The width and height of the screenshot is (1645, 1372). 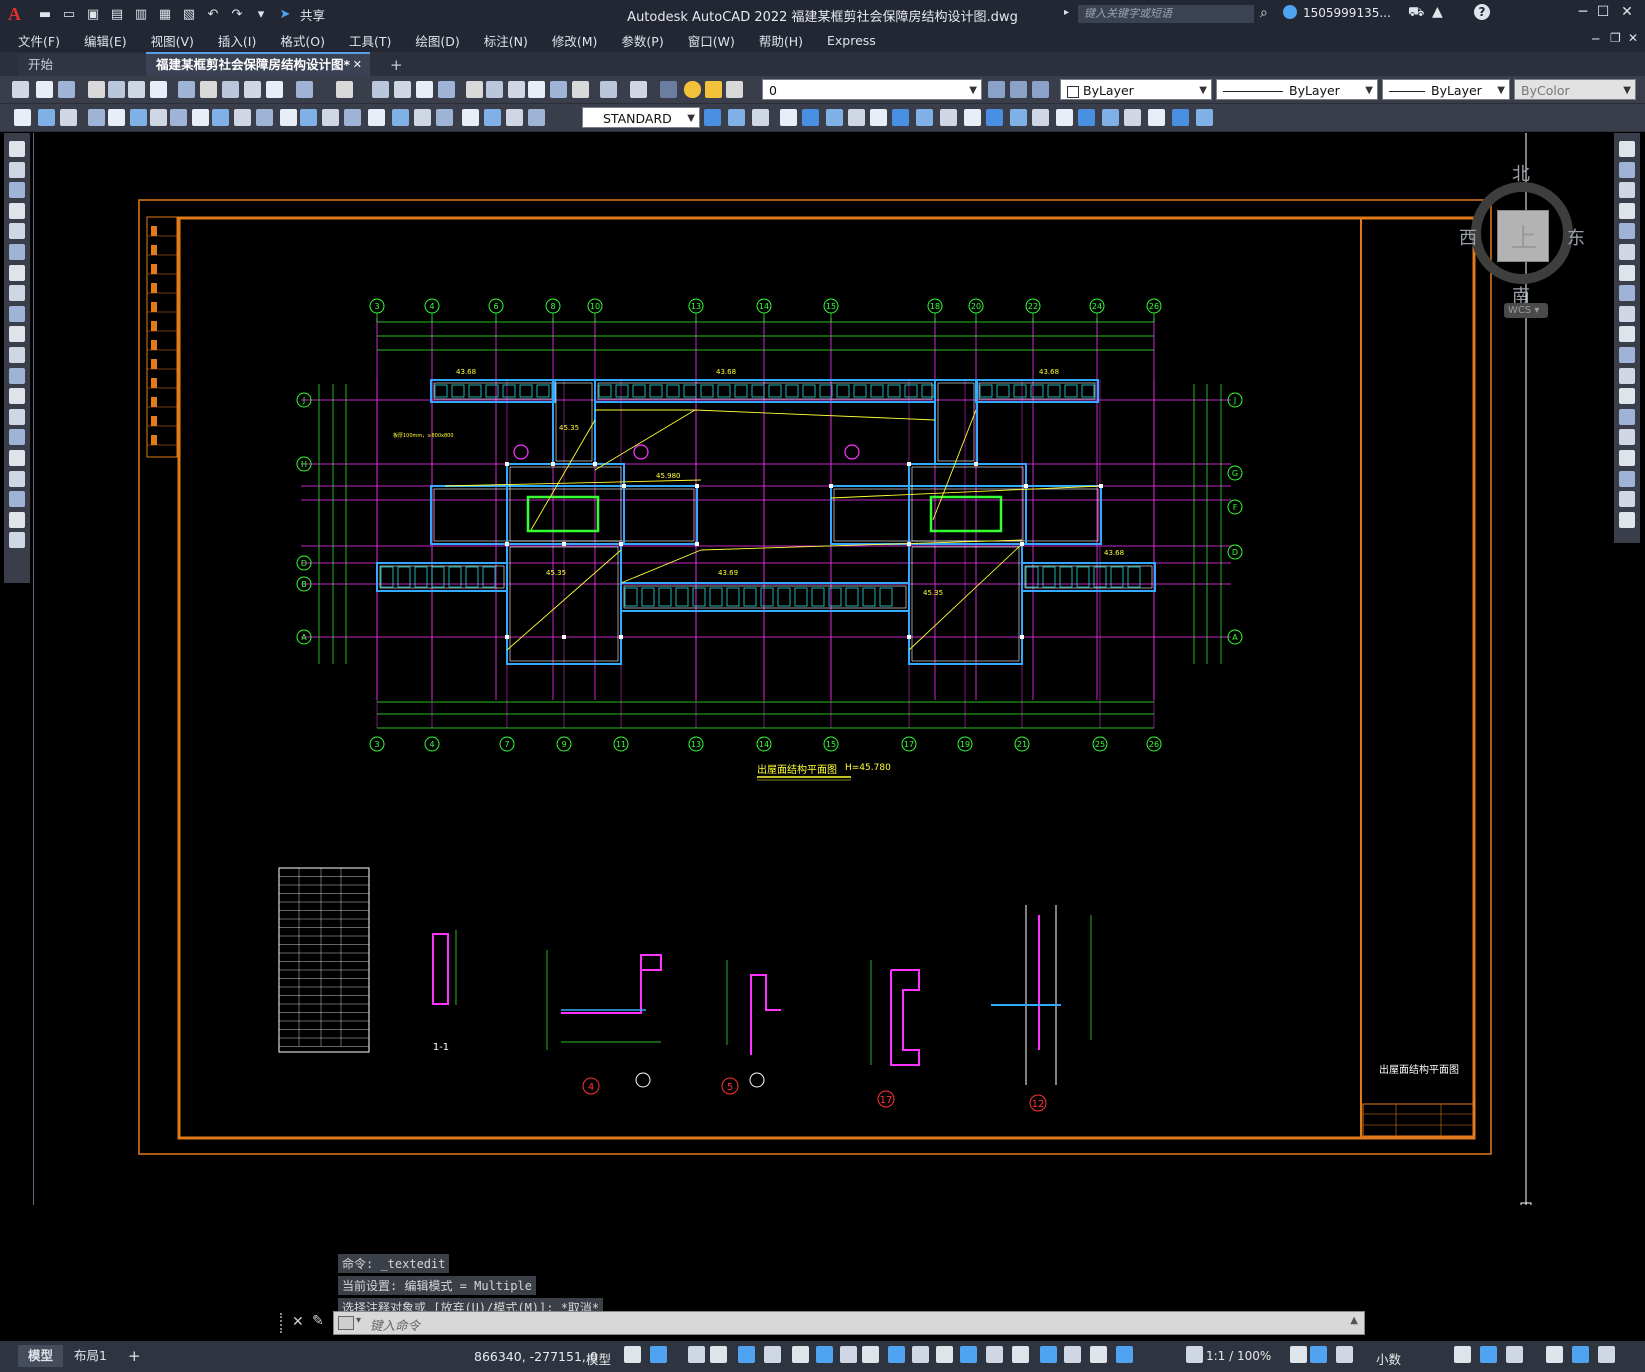 I want to click on layer-lock-icon, so click(x=734, y=89).